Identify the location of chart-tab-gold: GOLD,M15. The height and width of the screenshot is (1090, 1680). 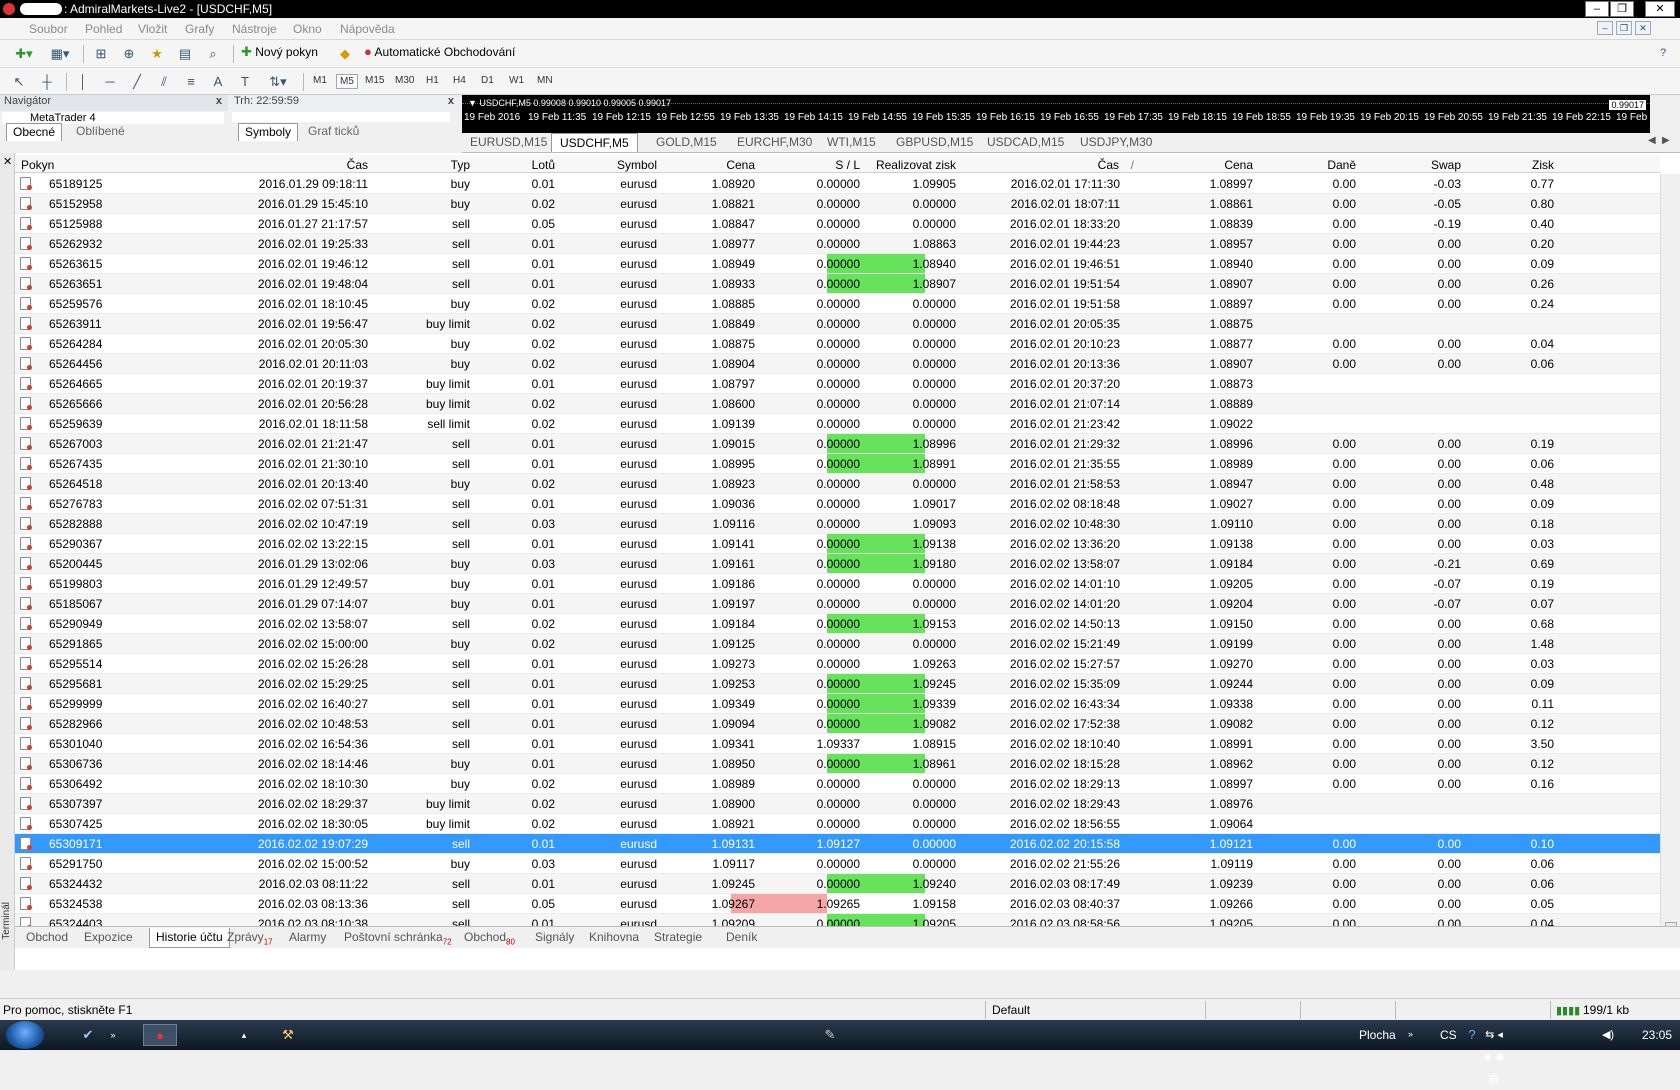
(686, 142).